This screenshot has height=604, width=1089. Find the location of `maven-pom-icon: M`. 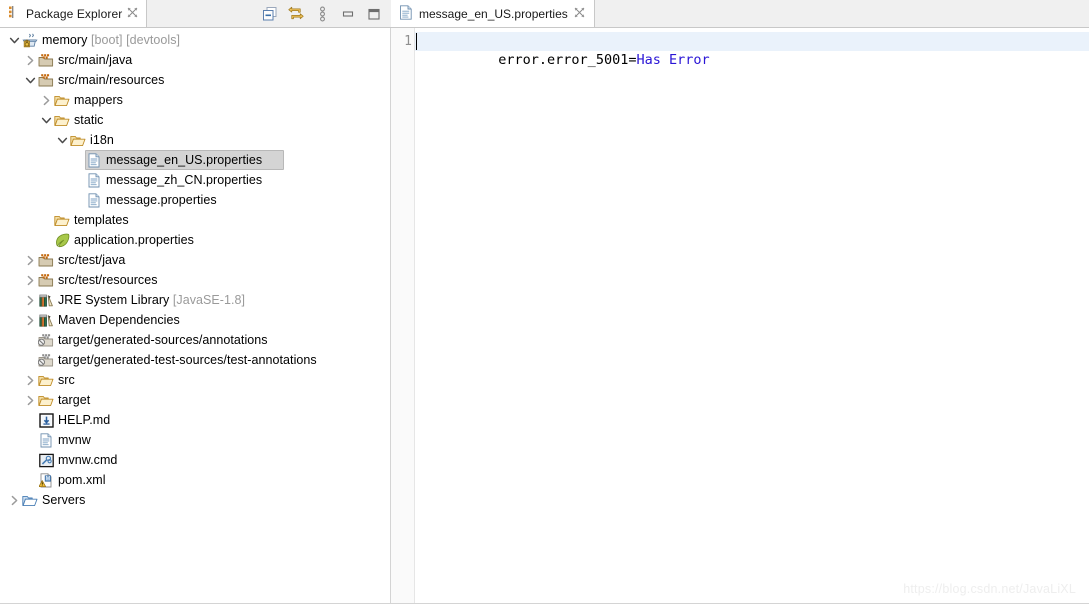

maven-pom-icon: M is located at coordinates (46, 480).